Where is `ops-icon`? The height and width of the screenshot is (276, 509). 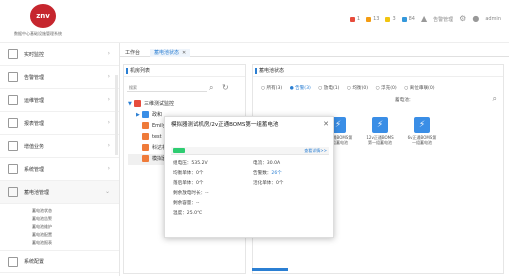
ops-icon is located at coordinates (13, 100).